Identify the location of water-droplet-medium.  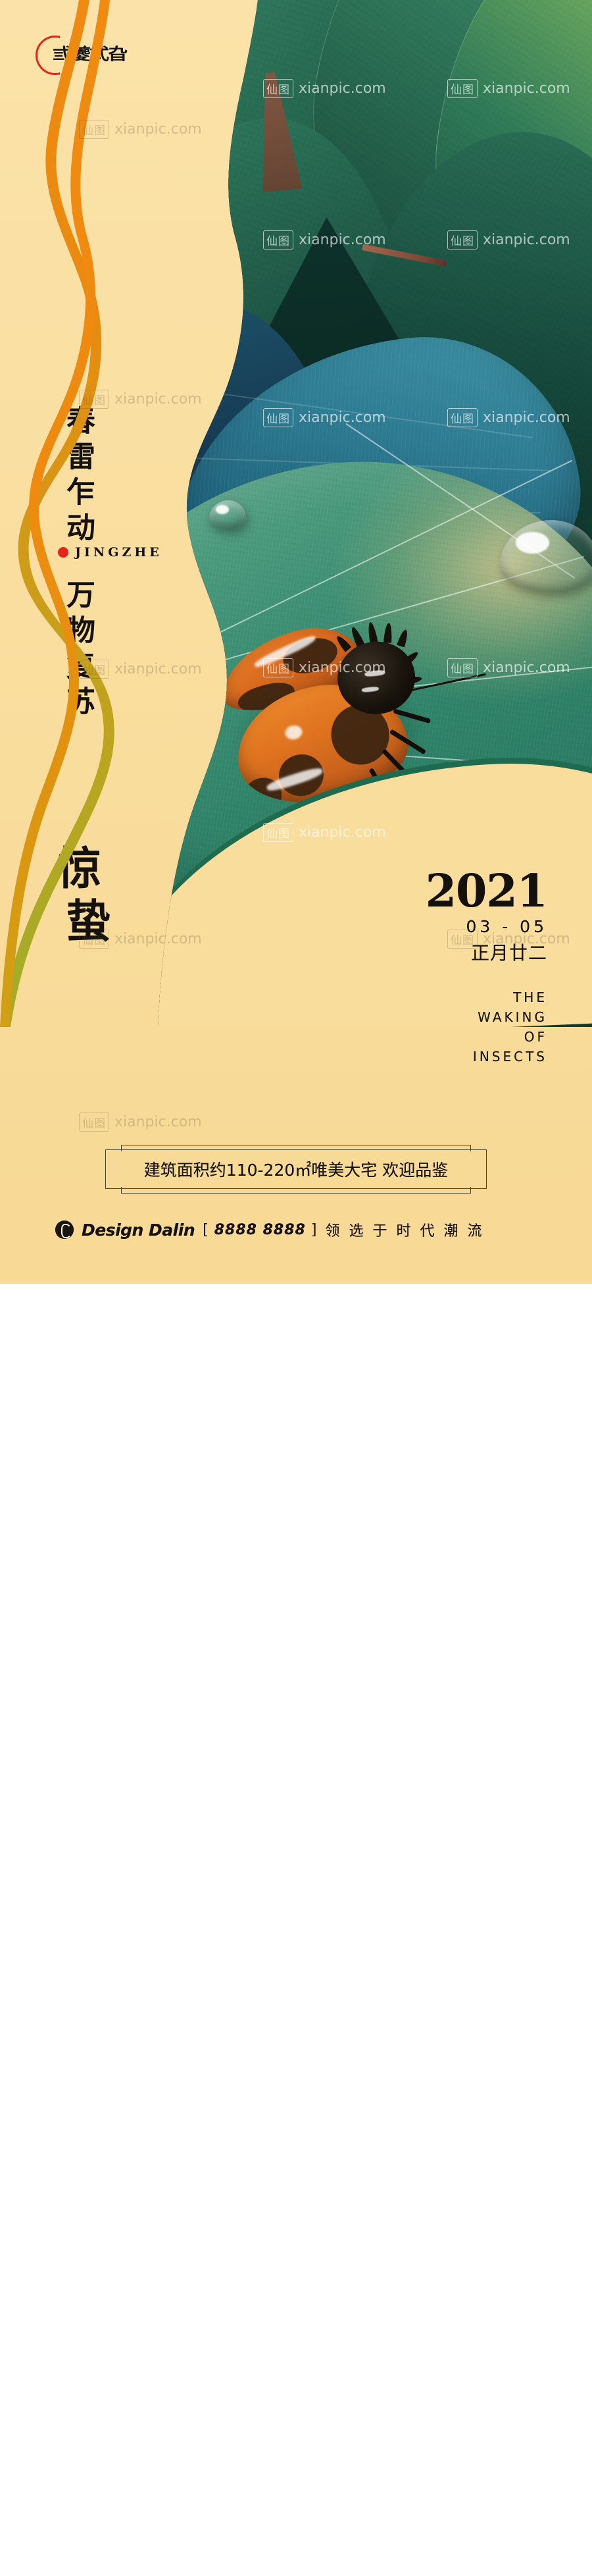
(227, 514).